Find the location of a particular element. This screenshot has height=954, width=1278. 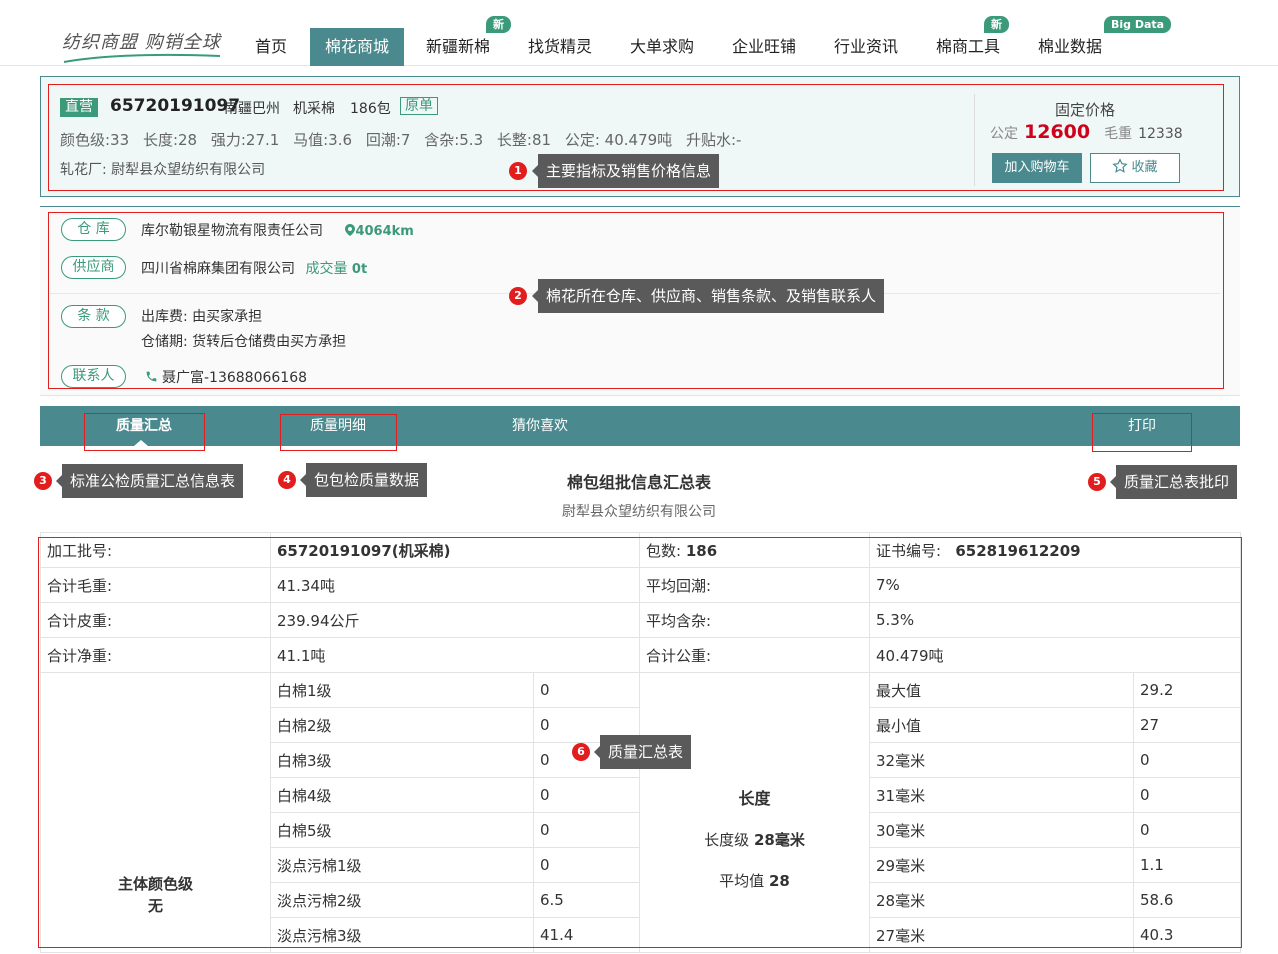

length-avg-value: 28 is located at coordinates (779, 881).